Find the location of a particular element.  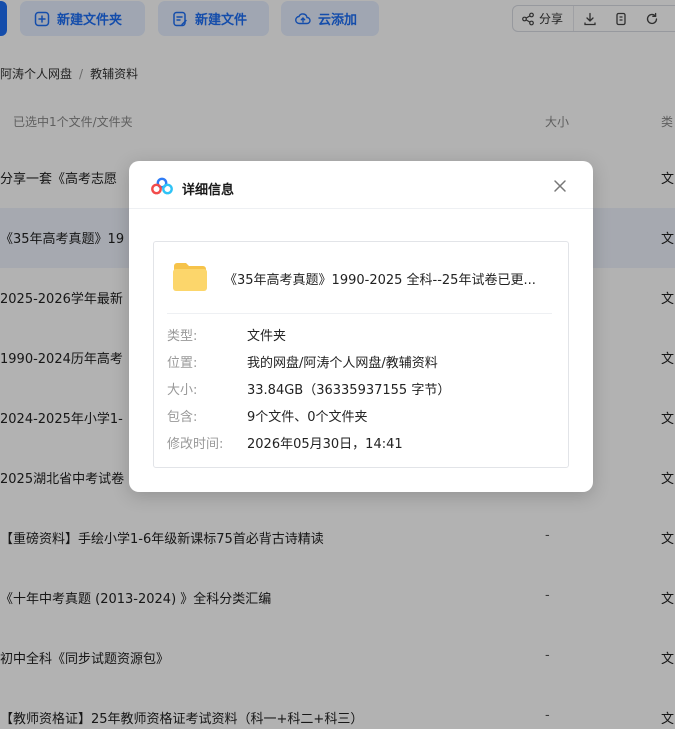

info-label: 位置: is located at coordinates (182, 363).